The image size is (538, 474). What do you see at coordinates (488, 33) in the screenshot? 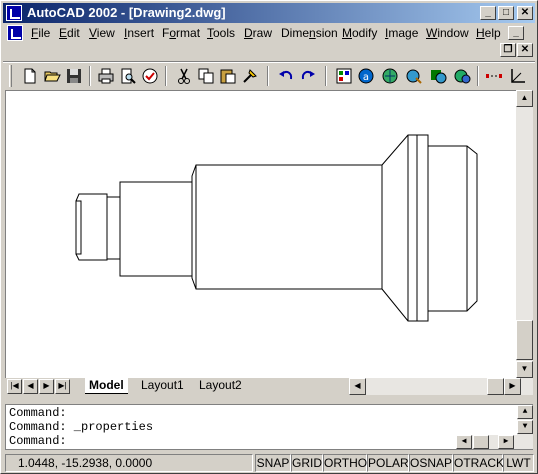
I see `menu-help: Help` at bounding box center [488, 33].